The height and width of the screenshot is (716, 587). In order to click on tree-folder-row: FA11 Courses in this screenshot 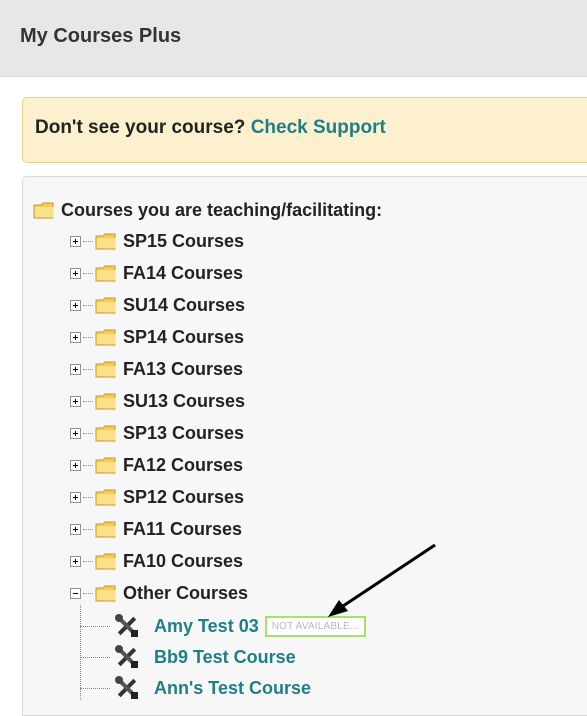, I will do `click(156, 529)`.